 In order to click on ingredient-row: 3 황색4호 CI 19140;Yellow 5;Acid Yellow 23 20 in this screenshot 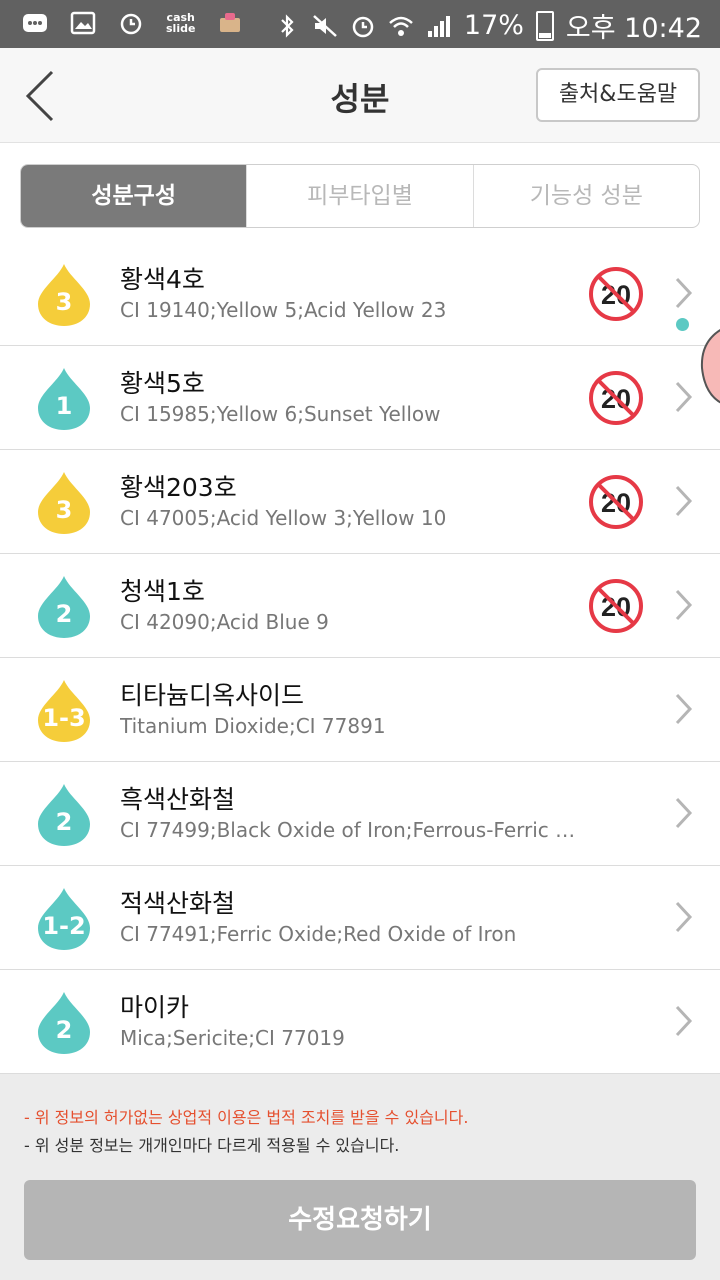, I will do `click(360, 294)`.